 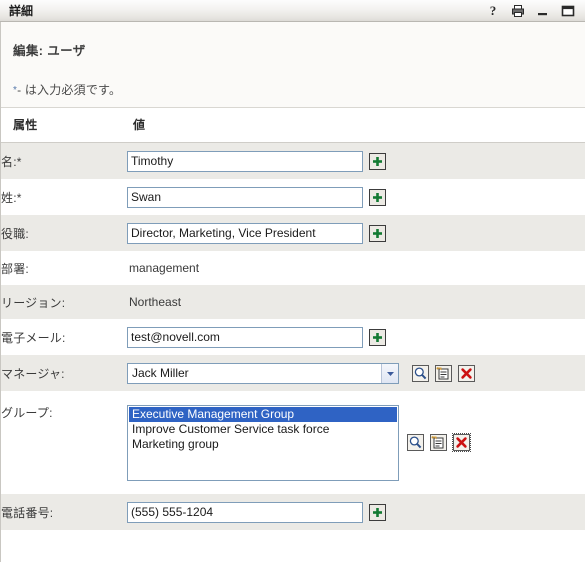 What do you see at coordinates (160, 373) in the screenshot?
I see `manager-selected-value: Jack Miller` at bounding box center [160, 373].